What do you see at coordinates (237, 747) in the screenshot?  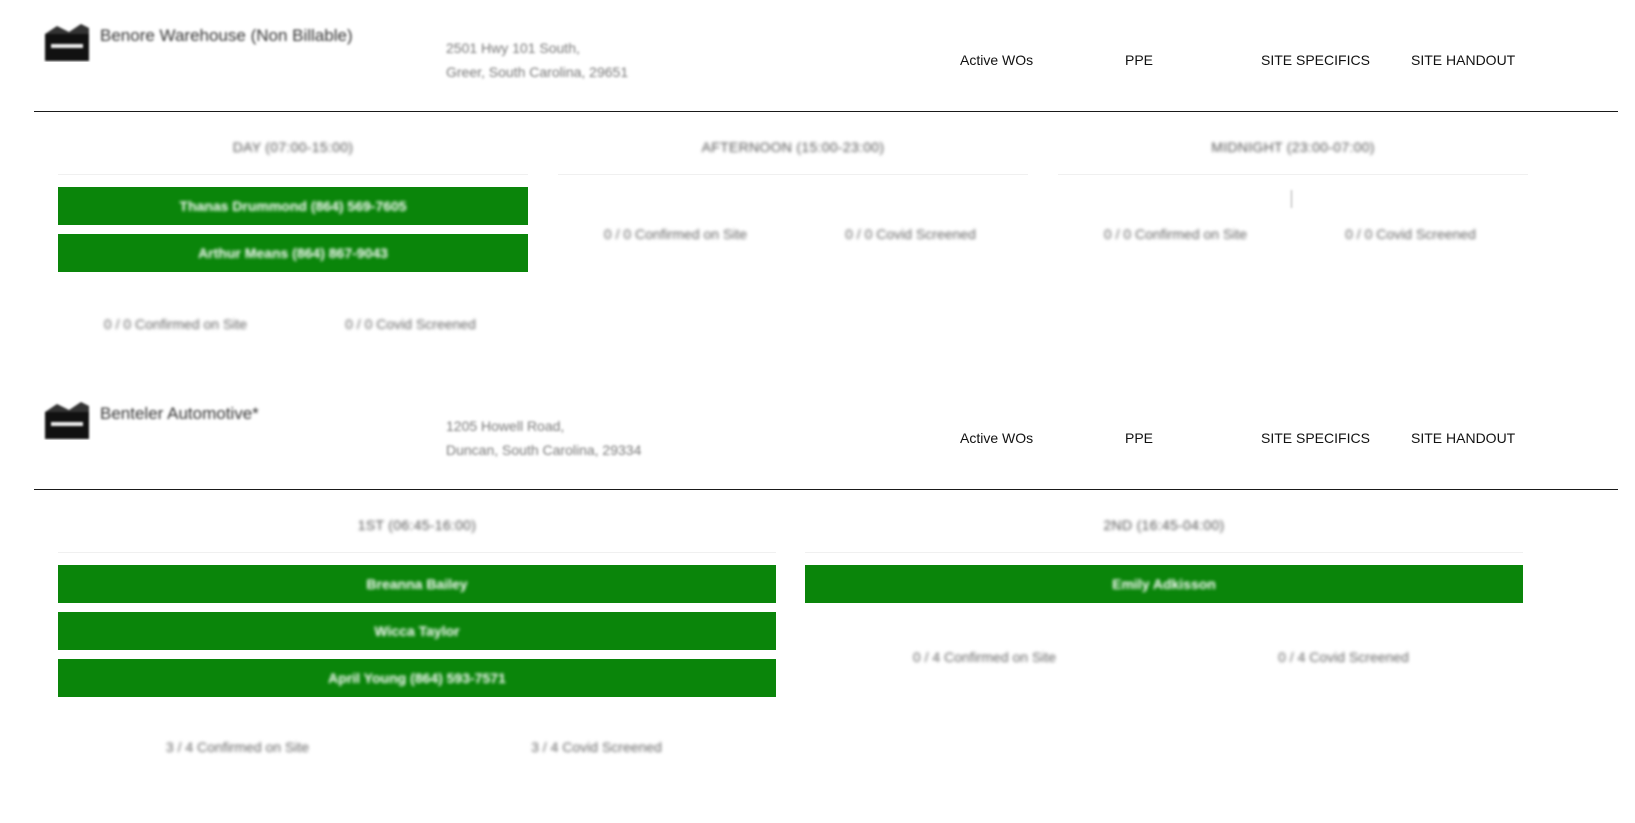 I see `confirmed-on-site-count: 3 / 4 Confirmed on Site` at bounding box center [237, 747].